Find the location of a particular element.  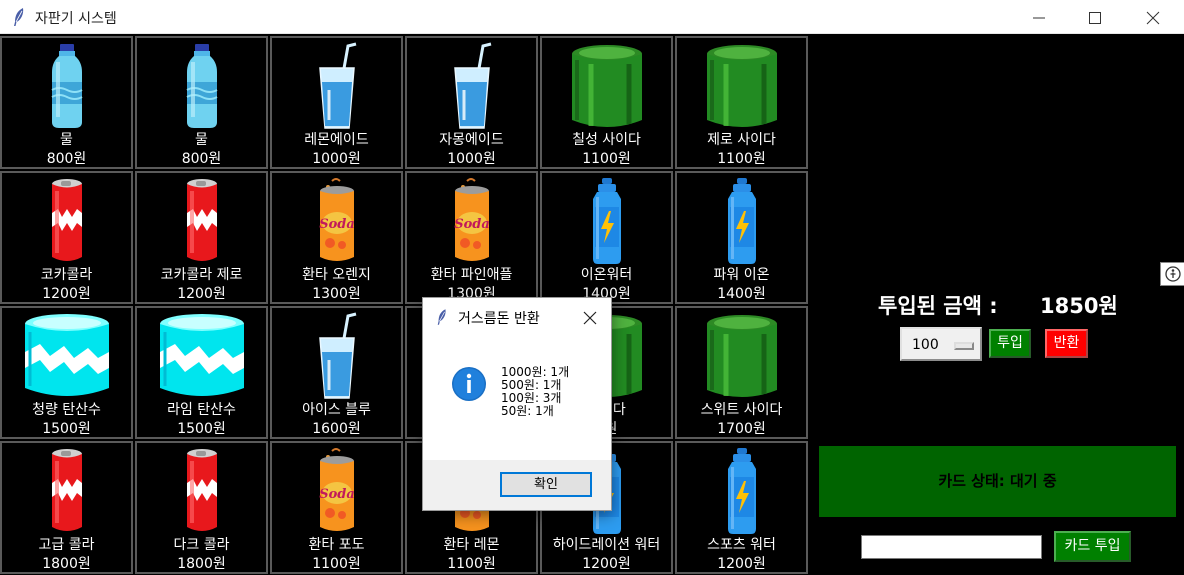

insert-card-button: 카드 투입 is located at coordinates (1092, 546).